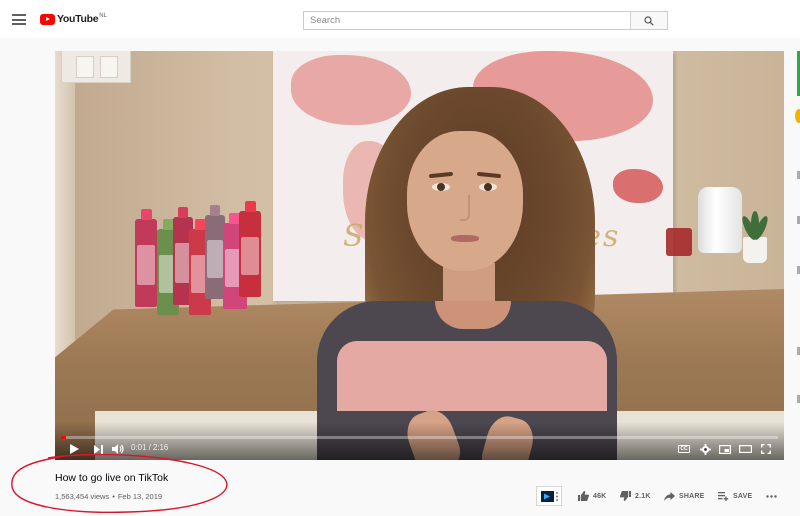 Image resolution: width=800 pixels, height=516 pixels. Describe the element at coordinates (723, 496) in the screenshot. I see `save-icon` at that location.